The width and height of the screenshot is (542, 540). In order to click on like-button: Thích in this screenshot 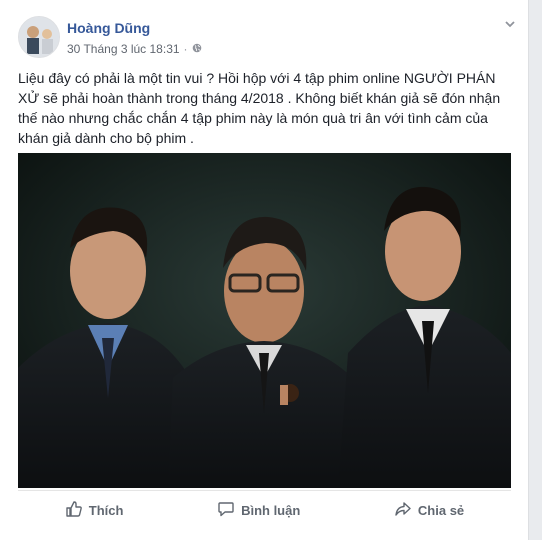, I will do `click(94, 510)`.